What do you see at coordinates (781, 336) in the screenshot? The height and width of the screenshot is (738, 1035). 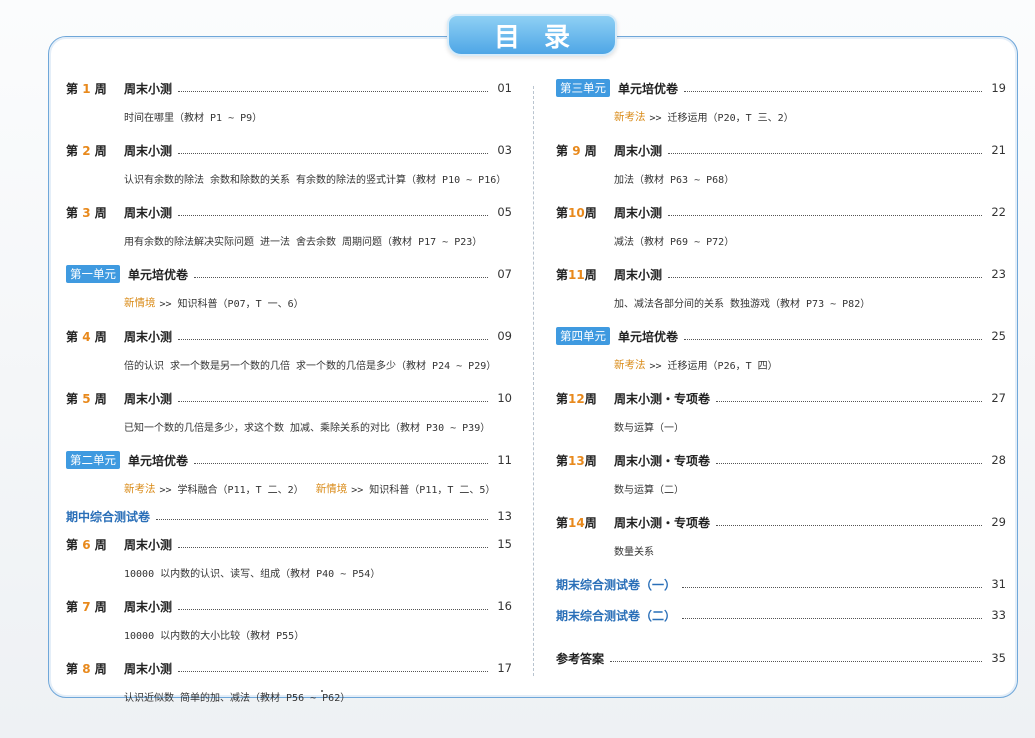 I see `toc-entry-unit-4: 第四单元 单元培优卷 25` at bounding box center [781, 336].